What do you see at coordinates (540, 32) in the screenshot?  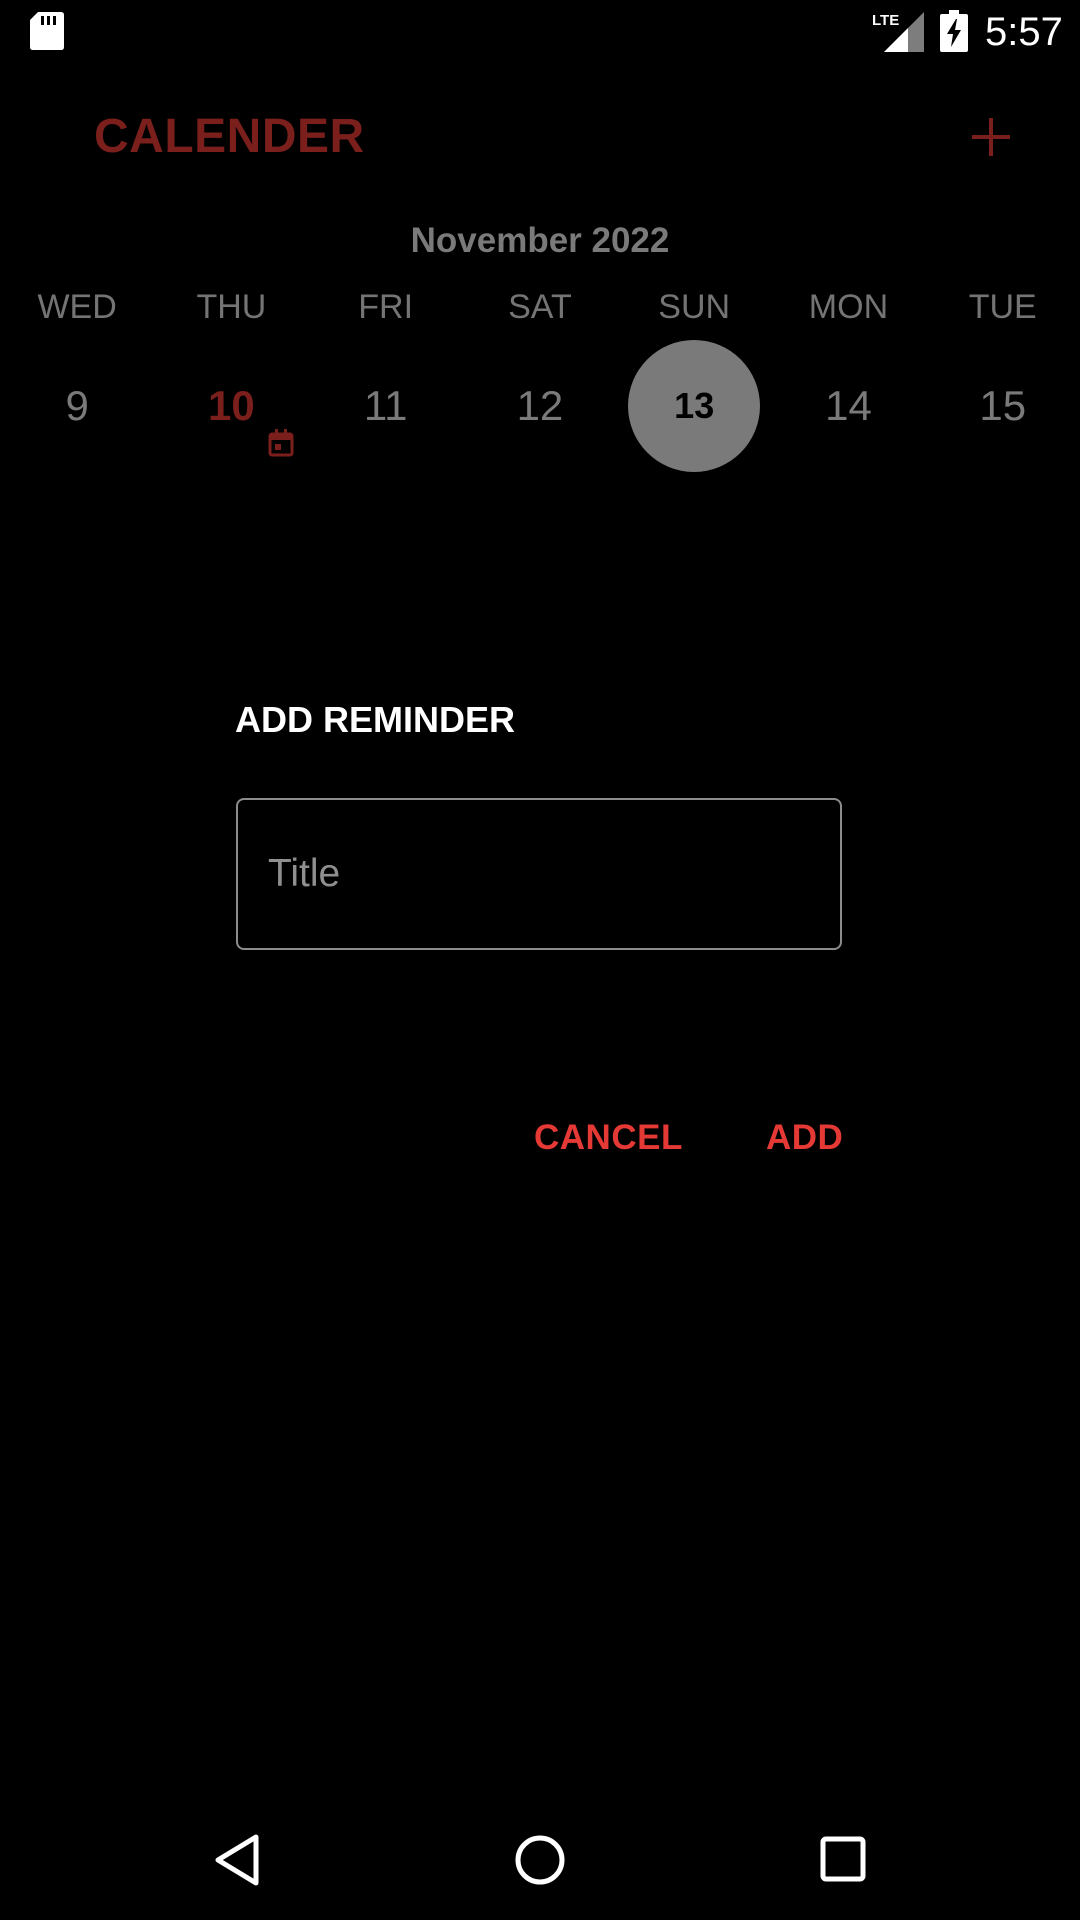 I see `status-bar: LTE 5:57` at bounding box center [540, 32].